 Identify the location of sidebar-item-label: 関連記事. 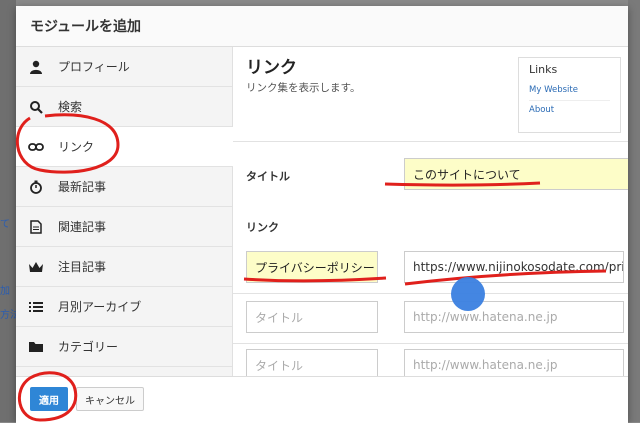
(82, 227).